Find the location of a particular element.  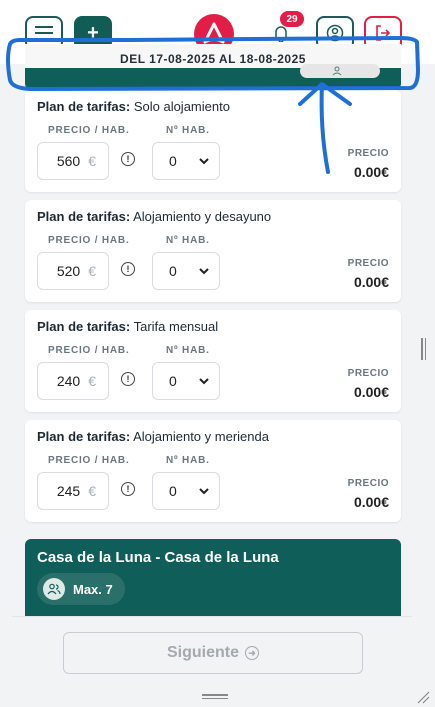

price-input: 240 € is located at coordinates (73, 381).